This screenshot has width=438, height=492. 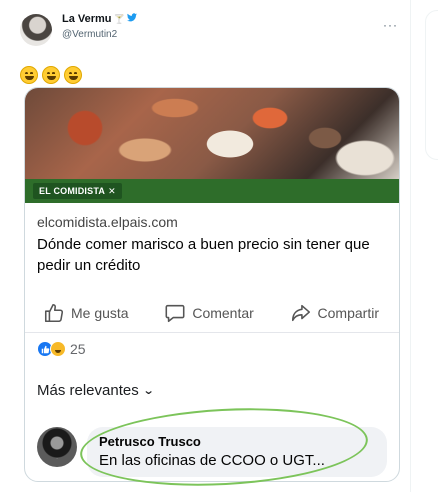 What do you see at coordinates (148, 391) in the screenshot?
I see `chevron-down-icon: ⌄` at bounding box center [148, 391].